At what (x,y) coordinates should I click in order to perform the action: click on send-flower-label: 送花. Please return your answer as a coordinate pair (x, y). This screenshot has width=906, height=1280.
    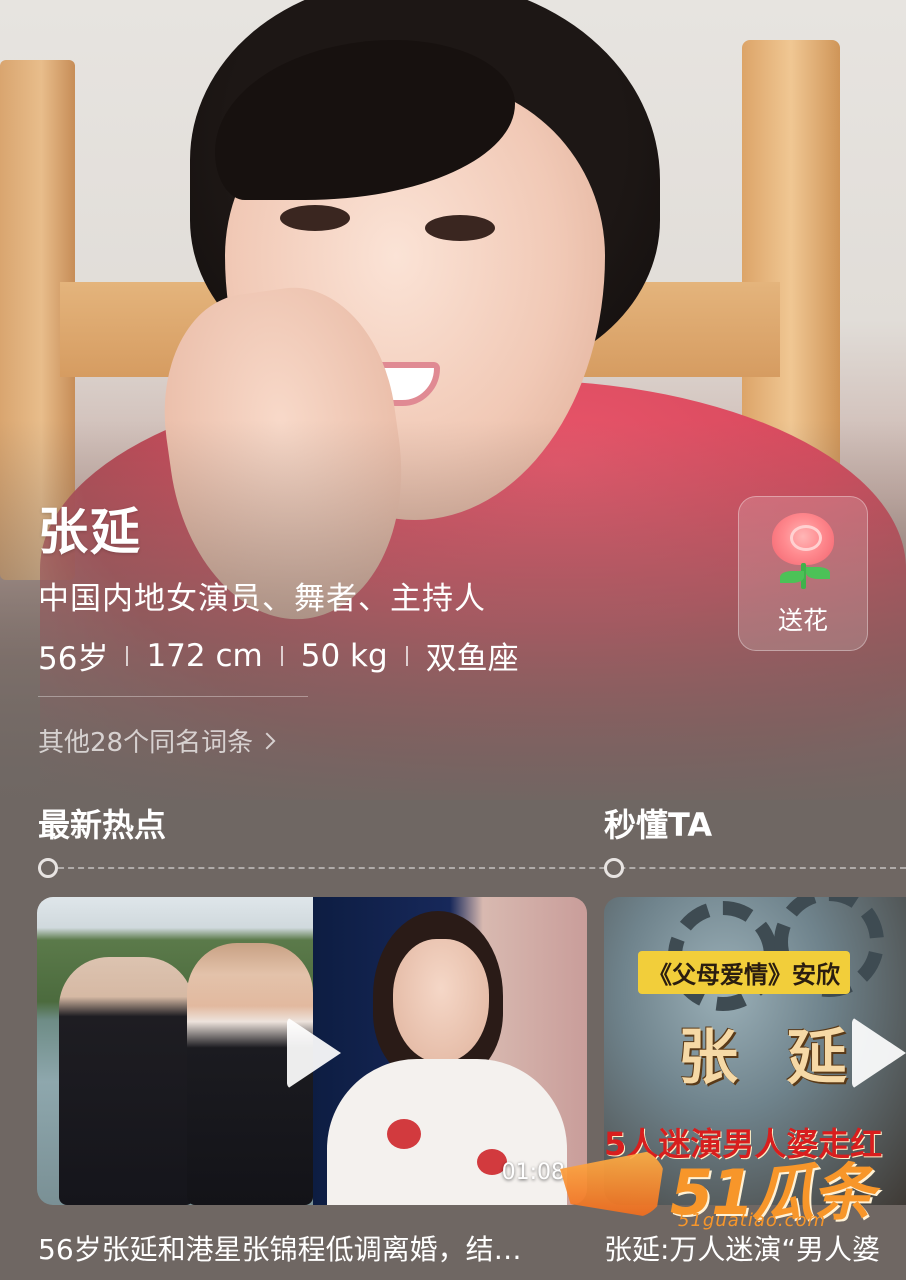
    Looking at the image, I should click on (802, 620).